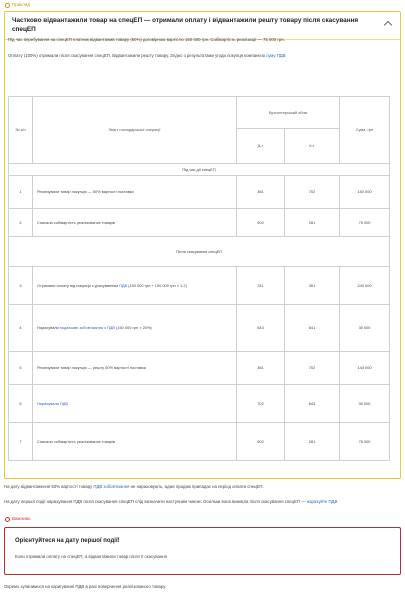  I want to click on row-num: 7, so click(20, 441).